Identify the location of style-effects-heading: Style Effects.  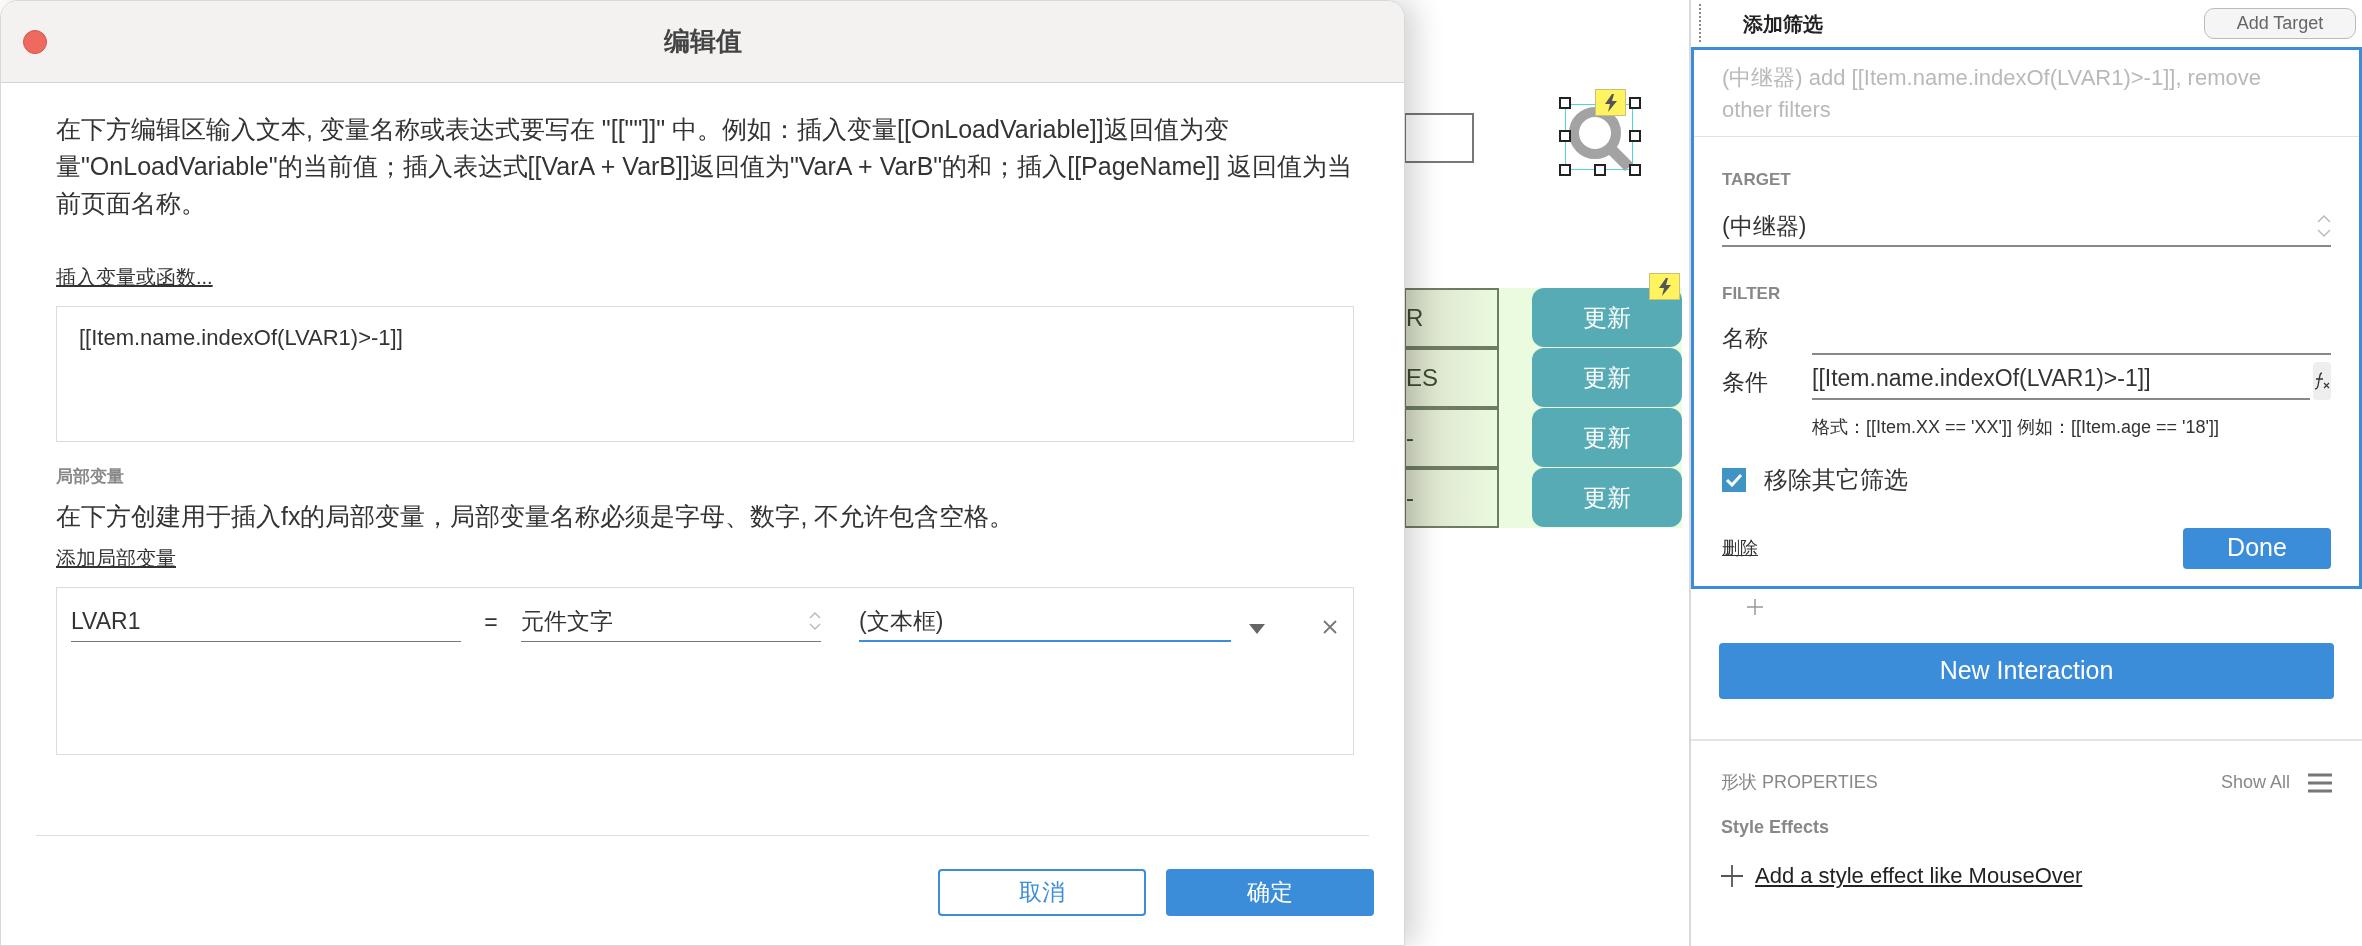
(1775, 827).